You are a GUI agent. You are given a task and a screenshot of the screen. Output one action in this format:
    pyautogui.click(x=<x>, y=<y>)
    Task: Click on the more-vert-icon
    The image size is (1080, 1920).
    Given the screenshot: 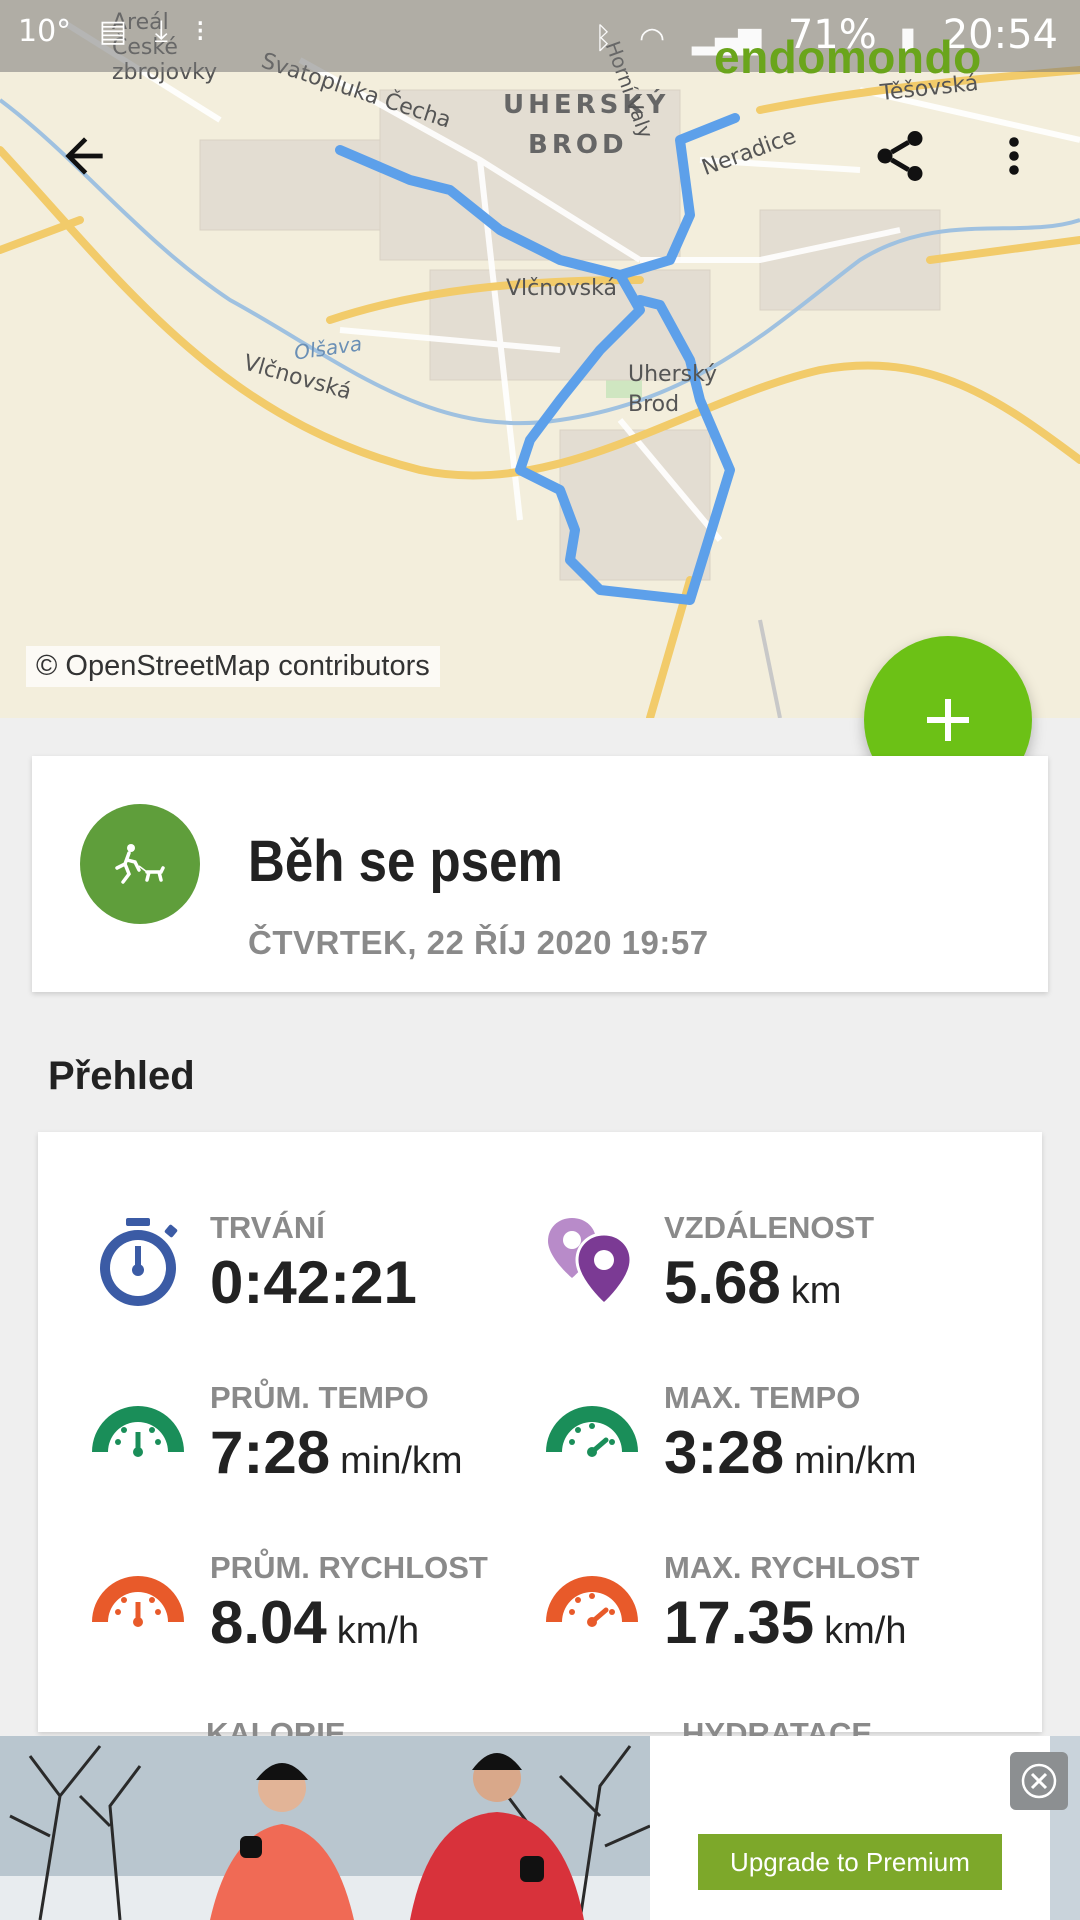 What is the action you would take?
    pyautogui.click(x=1014, y=156)
    